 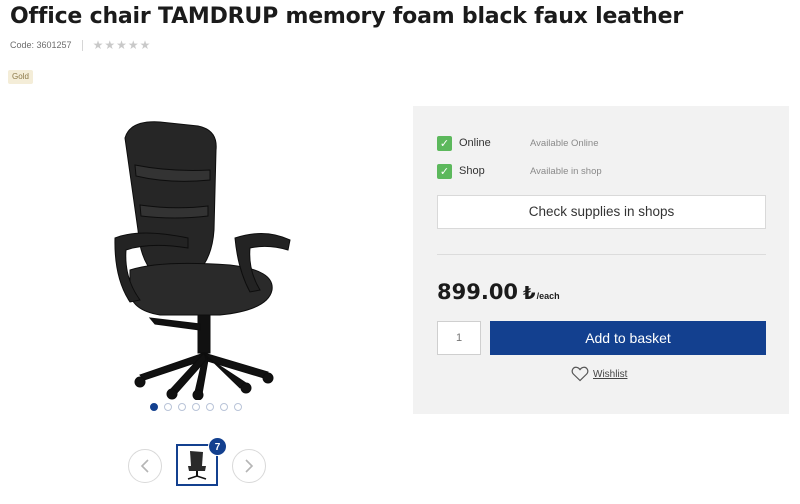 I want to click on rating-stars: ★ ★ ★ ★ ★, so click(x=122, y=45).